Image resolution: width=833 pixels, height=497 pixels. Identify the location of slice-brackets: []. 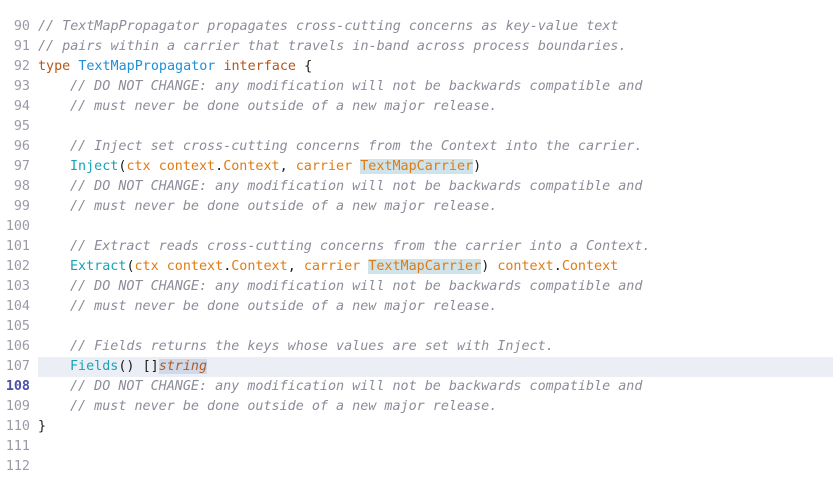
(150, 366).